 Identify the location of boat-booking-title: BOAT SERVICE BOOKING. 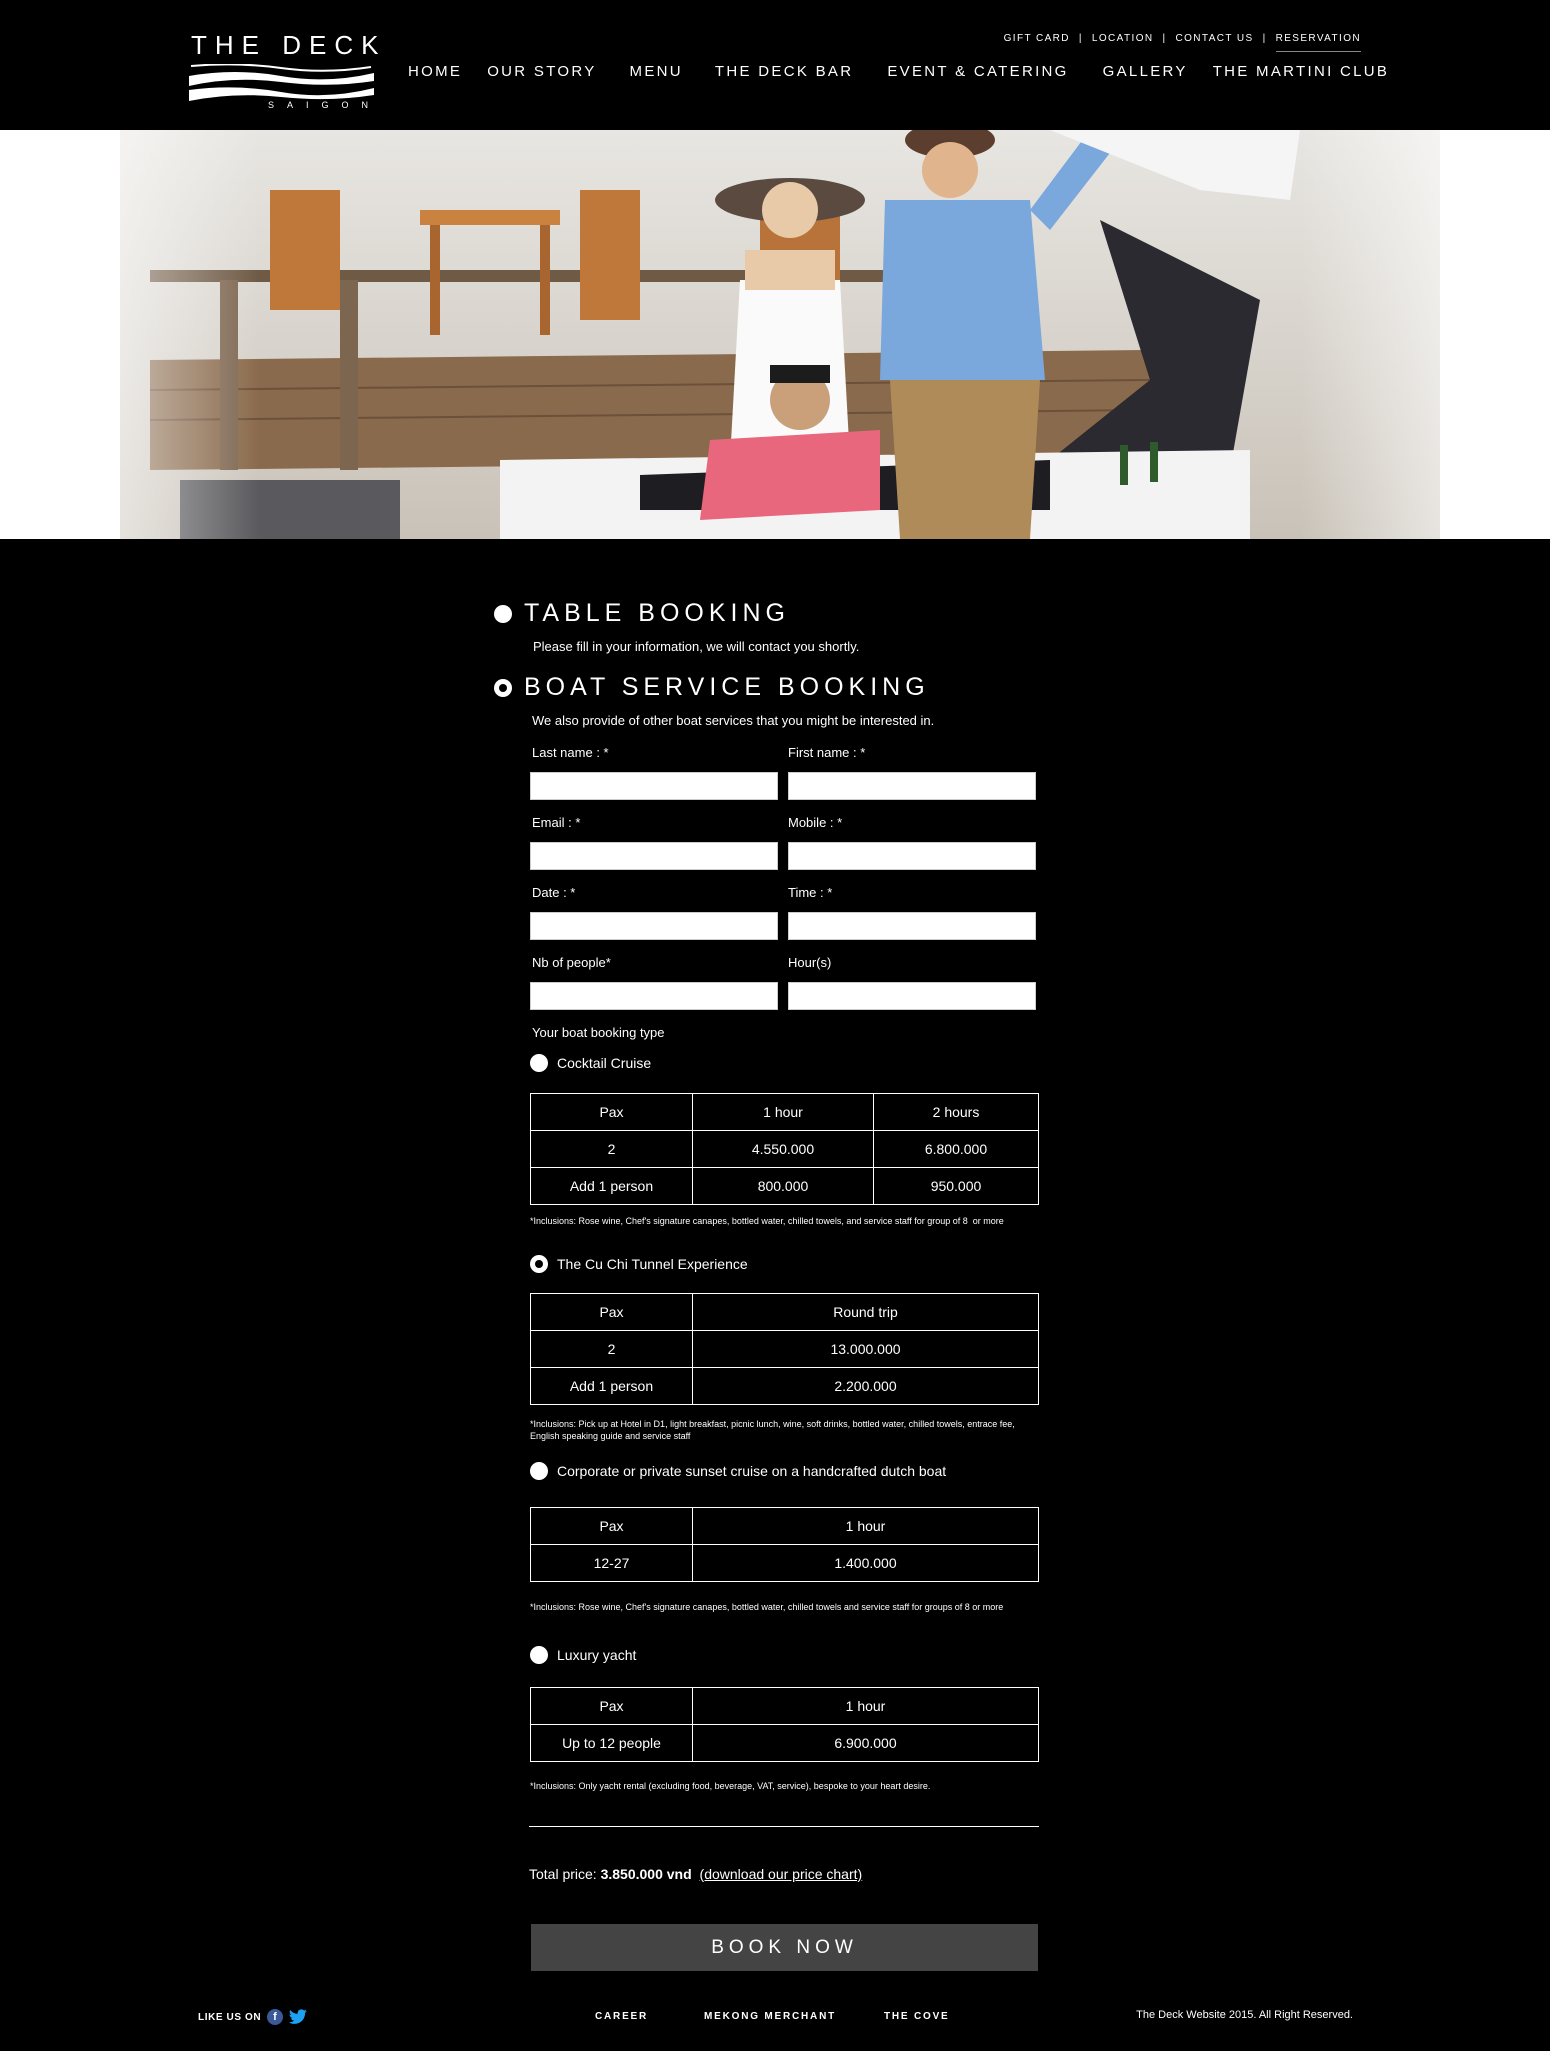
(727, 687).